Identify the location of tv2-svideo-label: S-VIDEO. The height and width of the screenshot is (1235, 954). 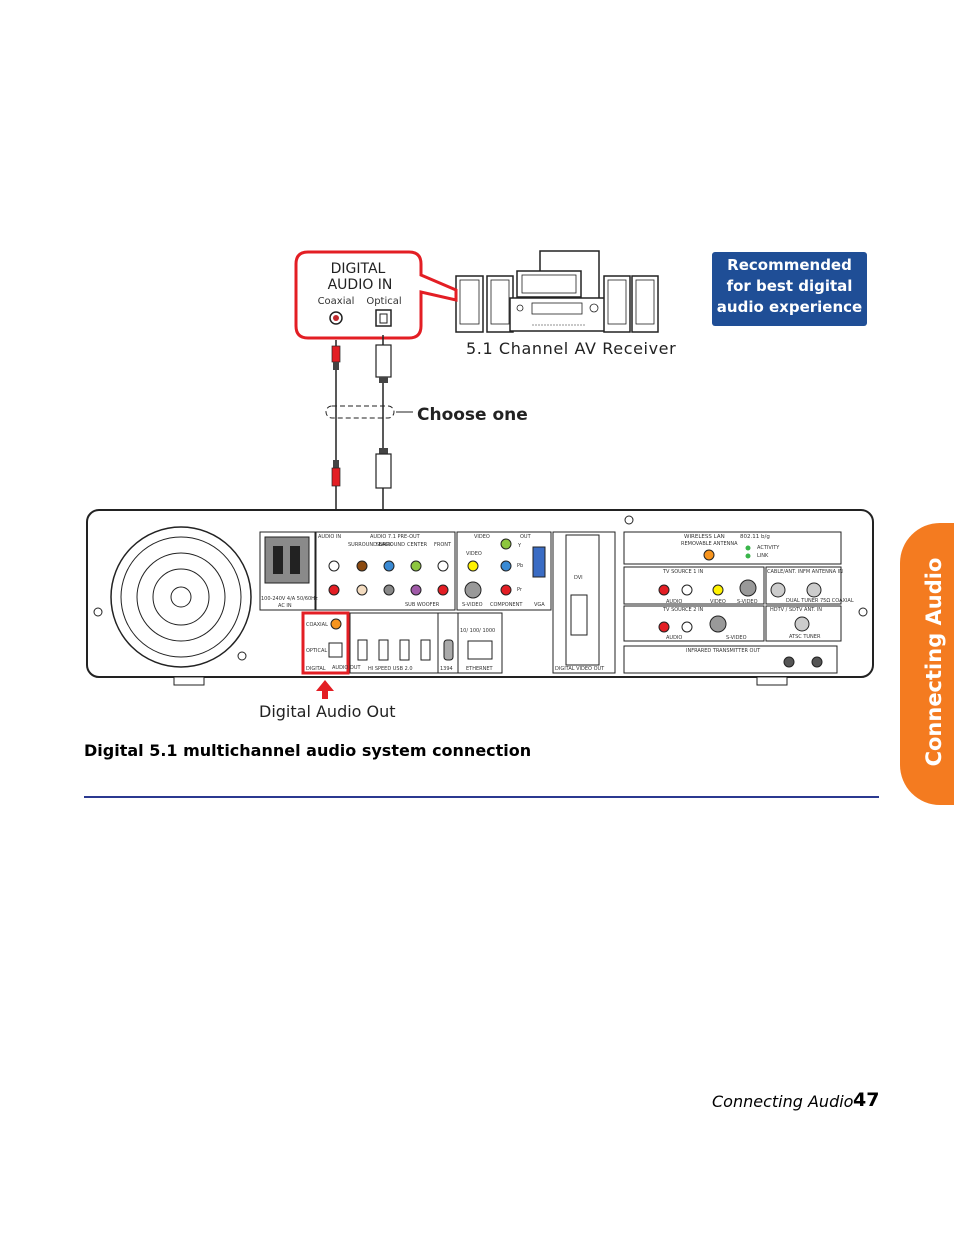
(736, 638).